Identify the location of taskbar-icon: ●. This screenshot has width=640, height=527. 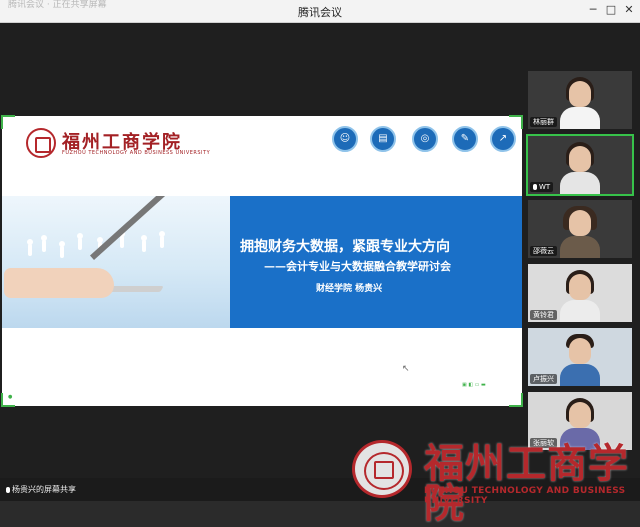
(10, 397).